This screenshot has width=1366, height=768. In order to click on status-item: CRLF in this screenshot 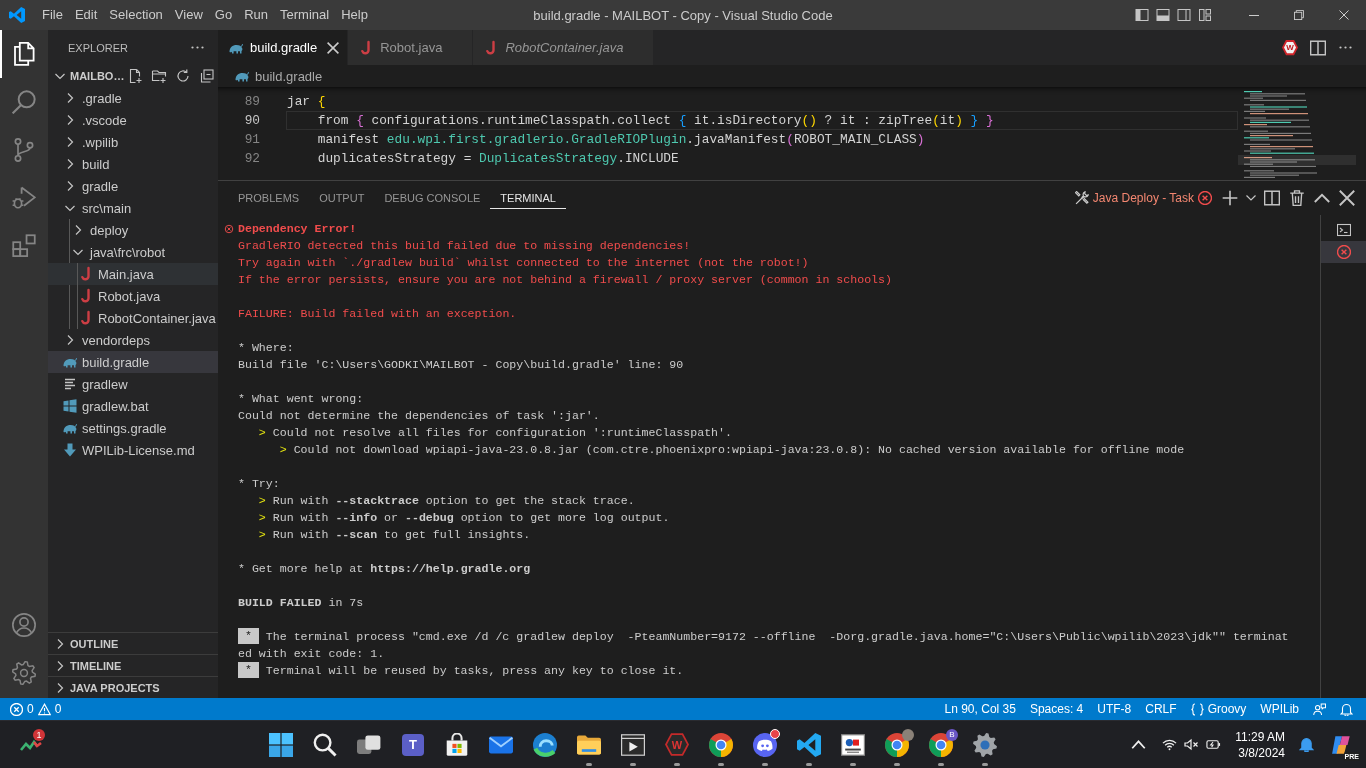, I will do `click(1161, 709)`.